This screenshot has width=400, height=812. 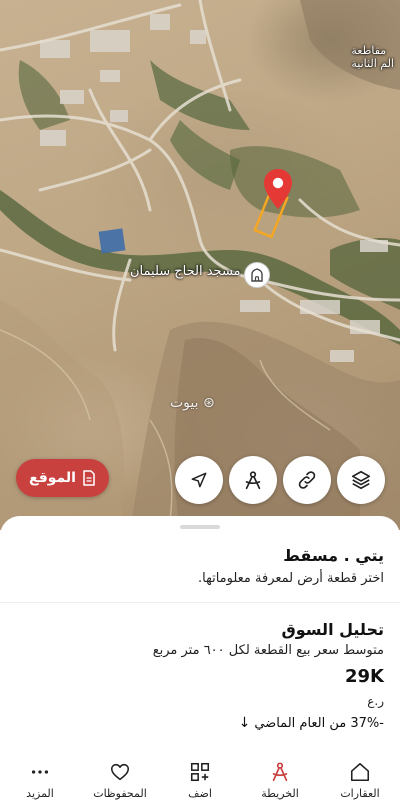 I want to click on nav-label-add: اضف, so click(x=200, y=793).